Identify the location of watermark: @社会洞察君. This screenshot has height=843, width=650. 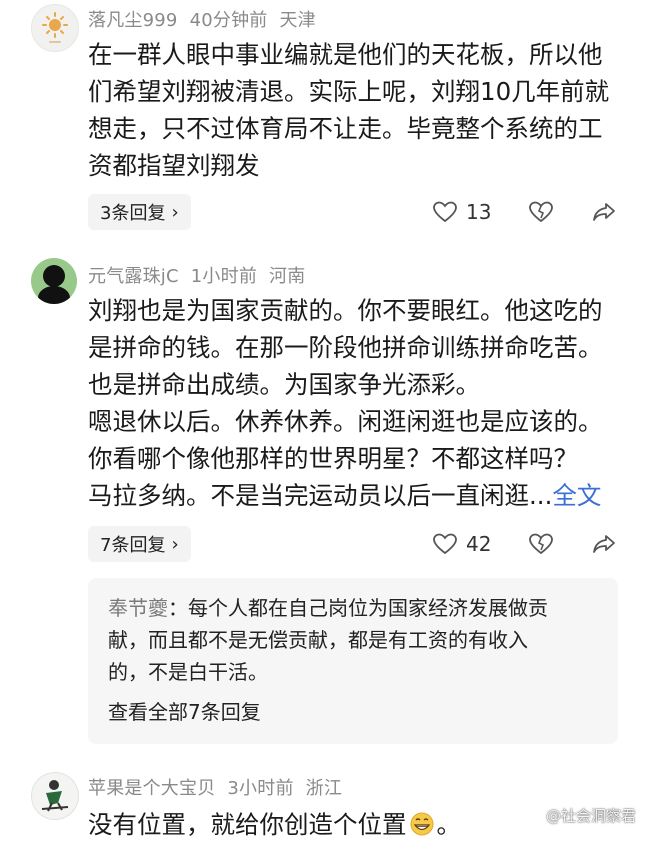
(590, 816).